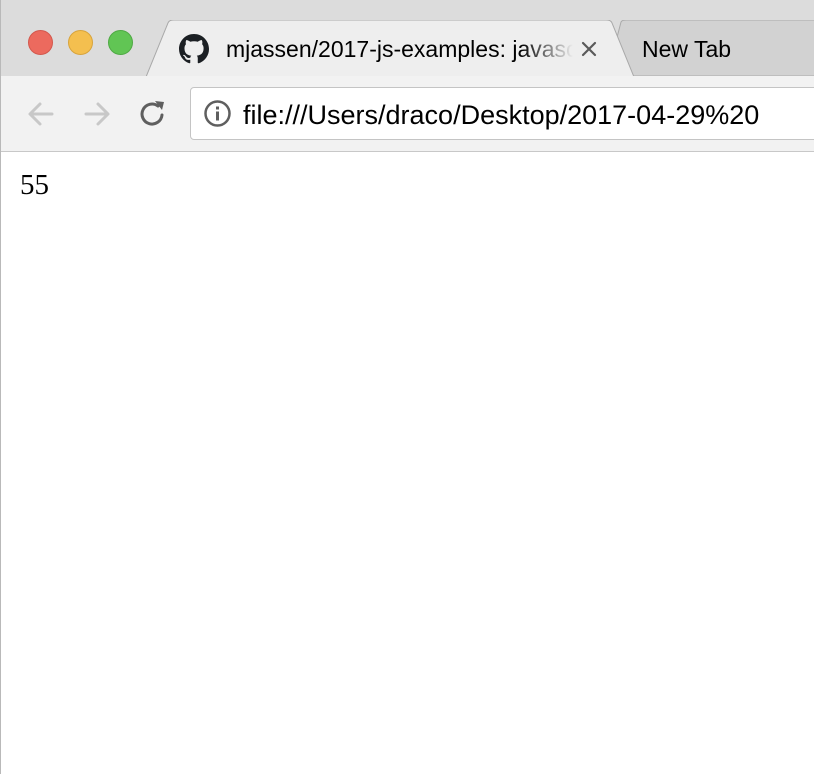  What do you see at coordinates (217, 113) in the screenshot?
I see `info-icon` at bounding box center [217, 113].